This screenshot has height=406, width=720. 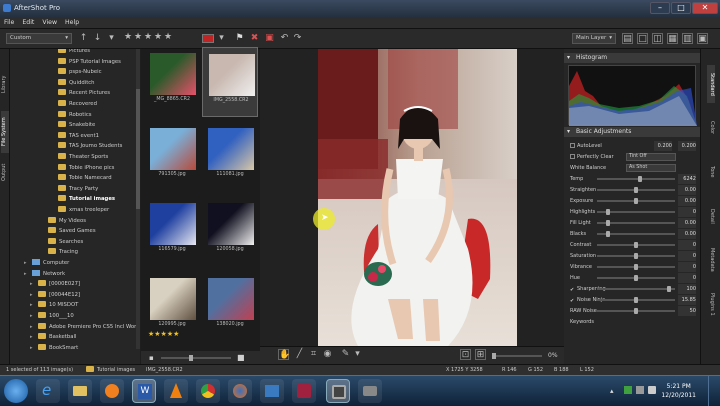 What do you see at coordinates (88, 327) in the screenshot?
I see `tree-item: Adobe Premiere Pro CS5 Incl Work` at bounding box center [88, 327].